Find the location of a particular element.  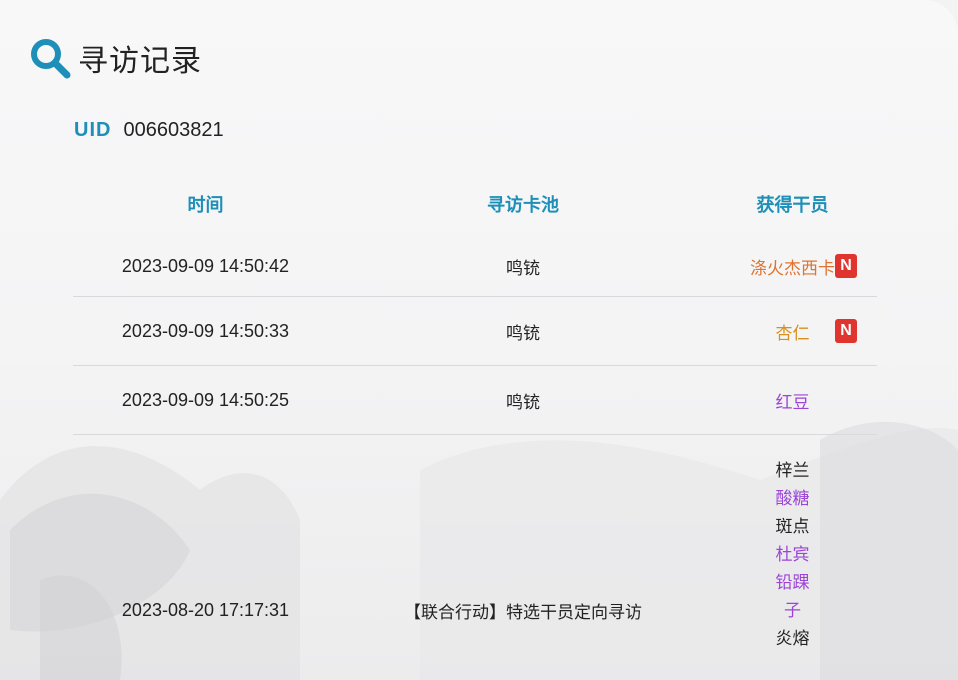

row-operator-cell: 红豆 is located at coordinates (792, 400).